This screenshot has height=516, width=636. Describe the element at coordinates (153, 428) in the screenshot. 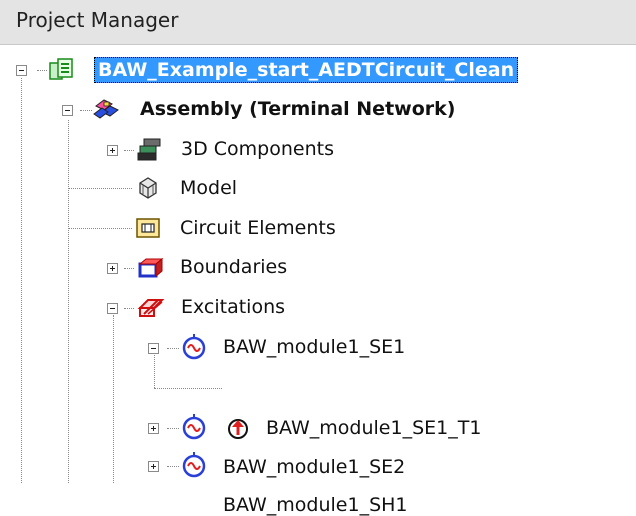

I see `expand-toggle-se2` at that location.